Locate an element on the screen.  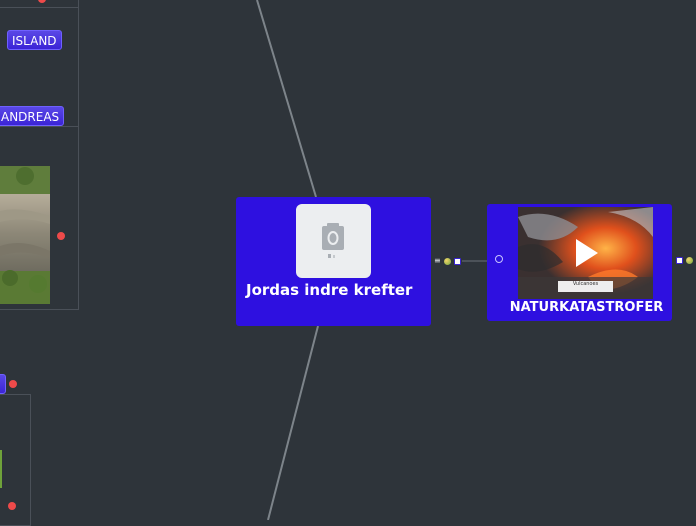
camera-placeholder-icon is located at coordinates (333, 240).